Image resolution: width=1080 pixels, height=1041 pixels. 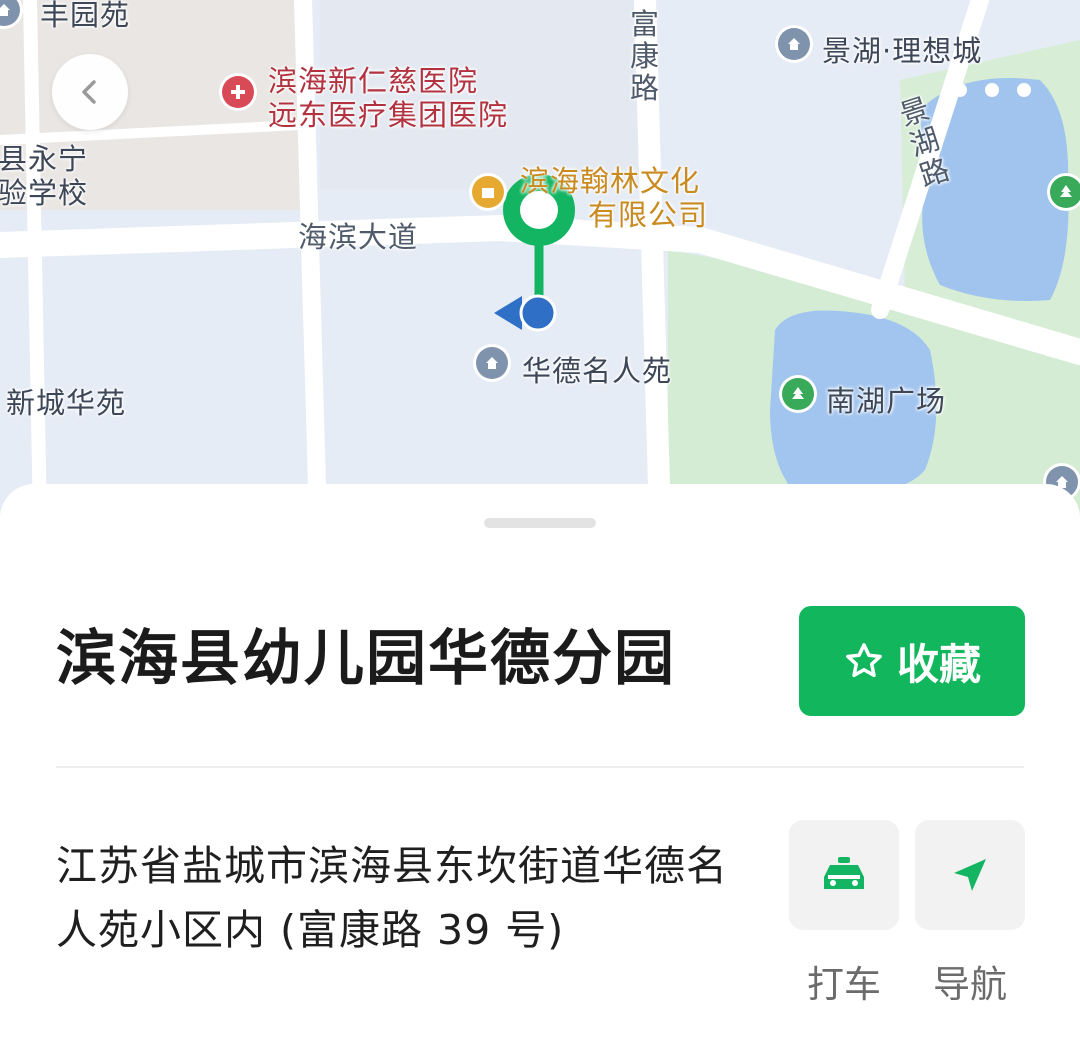 I want to click on navigate-button, so click(x=970, y=875).